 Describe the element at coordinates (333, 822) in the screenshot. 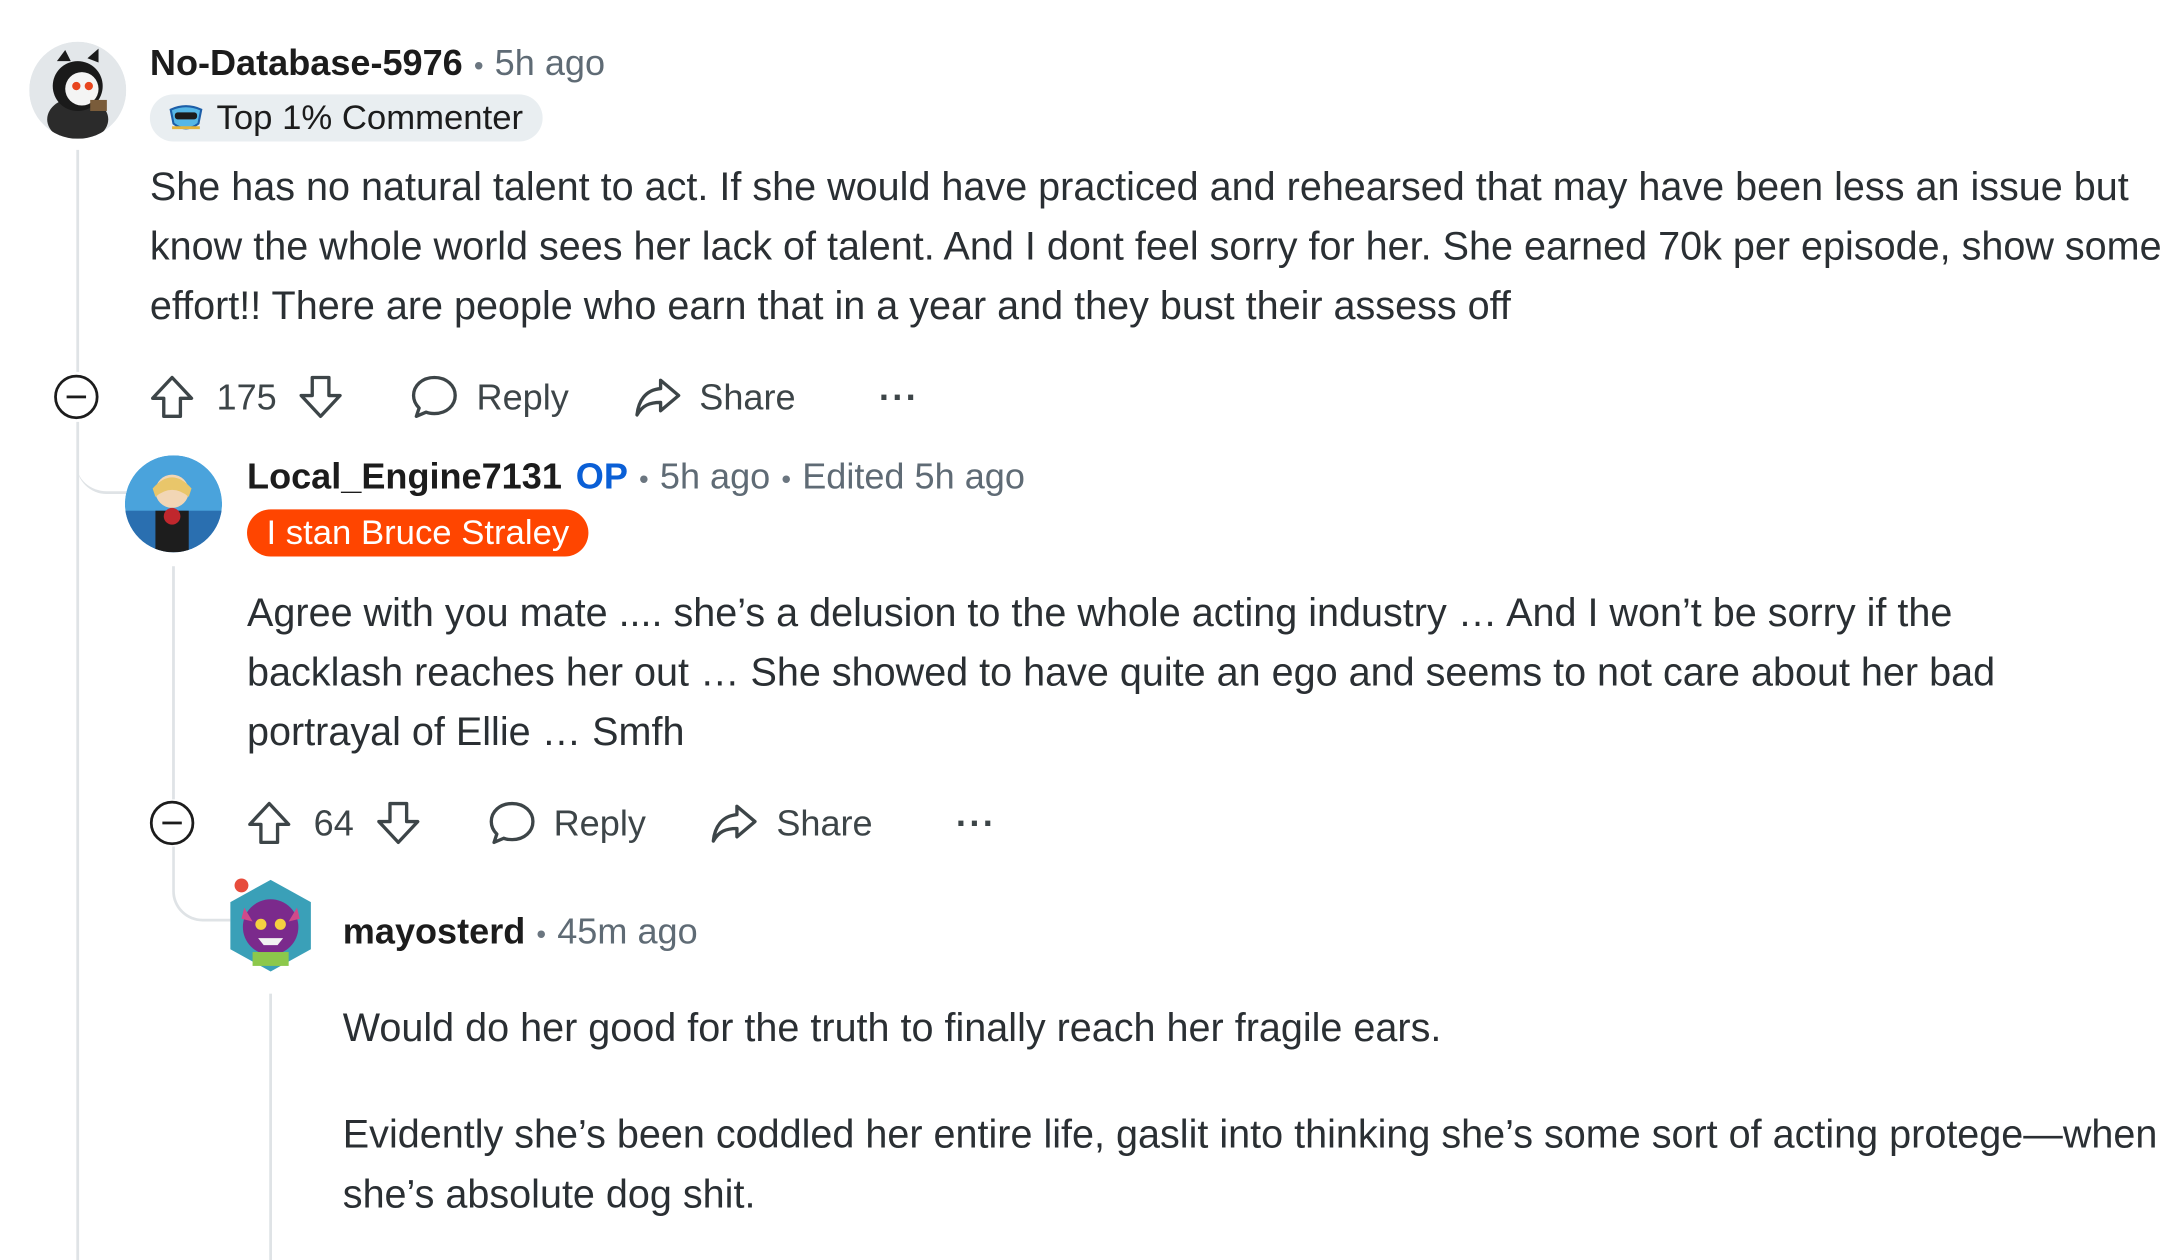

I see `vote-count: 64` at that location.